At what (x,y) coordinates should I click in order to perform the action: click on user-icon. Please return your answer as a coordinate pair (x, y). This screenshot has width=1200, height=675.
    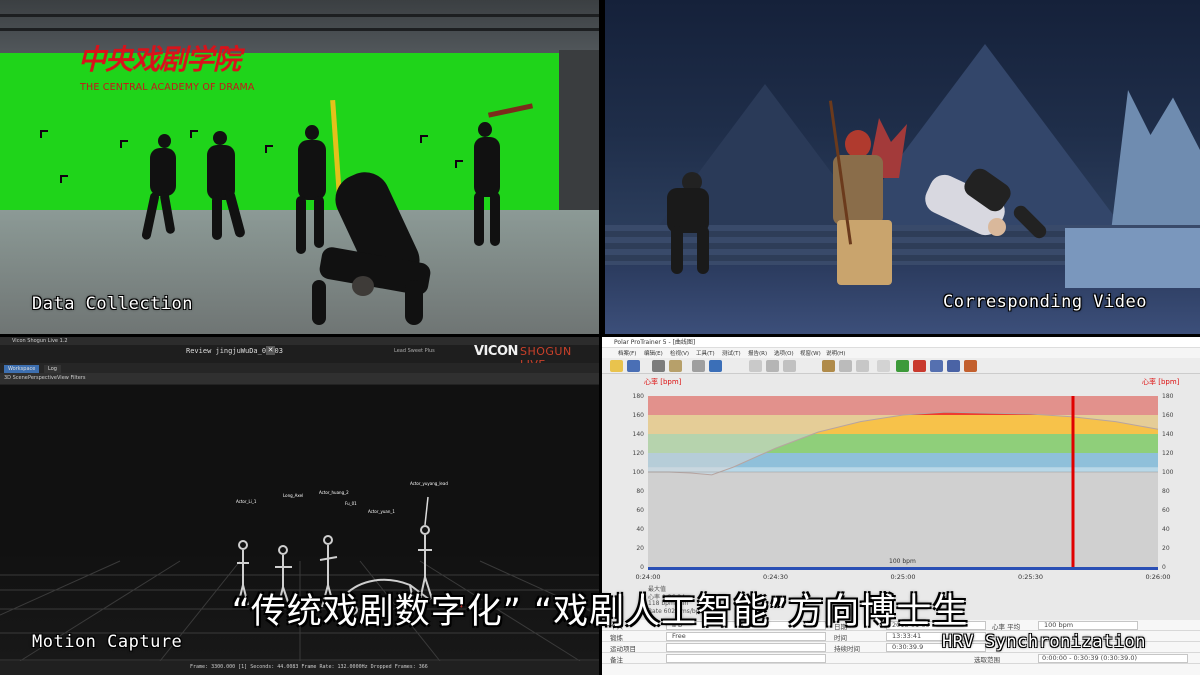
    Looking at the image, I should click on (658, 366).